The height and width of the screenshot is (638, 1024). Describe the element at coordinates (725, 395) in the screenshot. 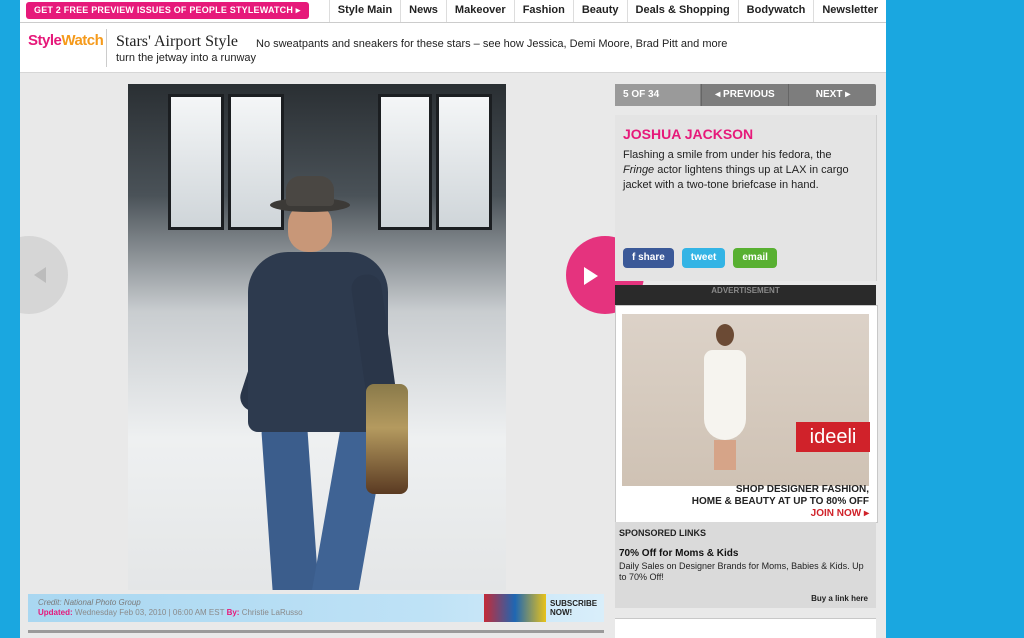

I see `model-dress` at that location.